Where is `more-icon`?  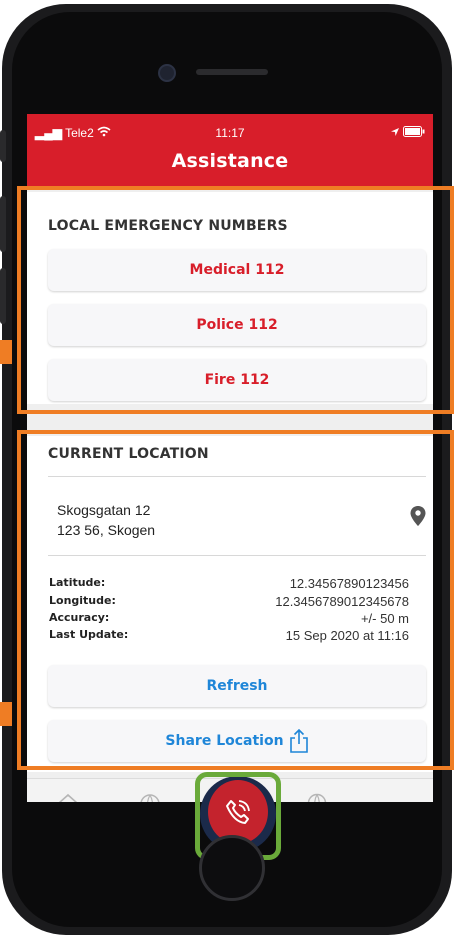
more-icon is located at coordinates (399, 800).